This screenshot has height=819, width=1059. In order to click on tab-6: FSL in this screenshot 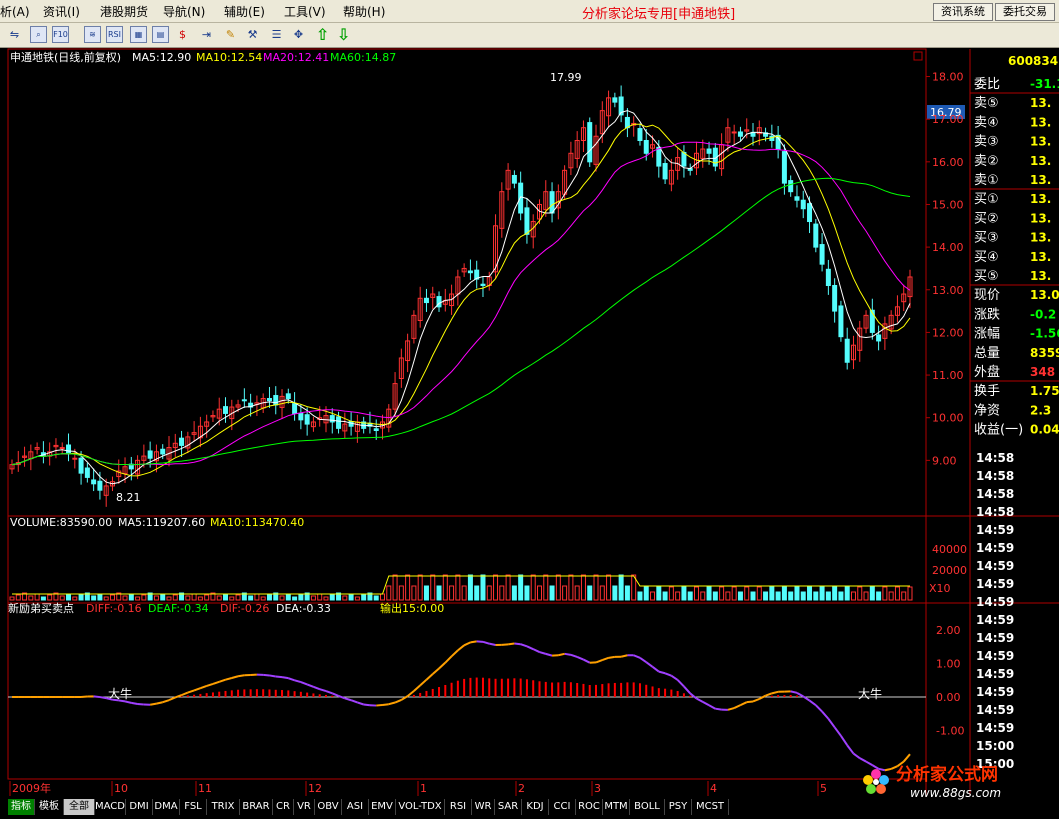, I will do `click(193, 807)`.